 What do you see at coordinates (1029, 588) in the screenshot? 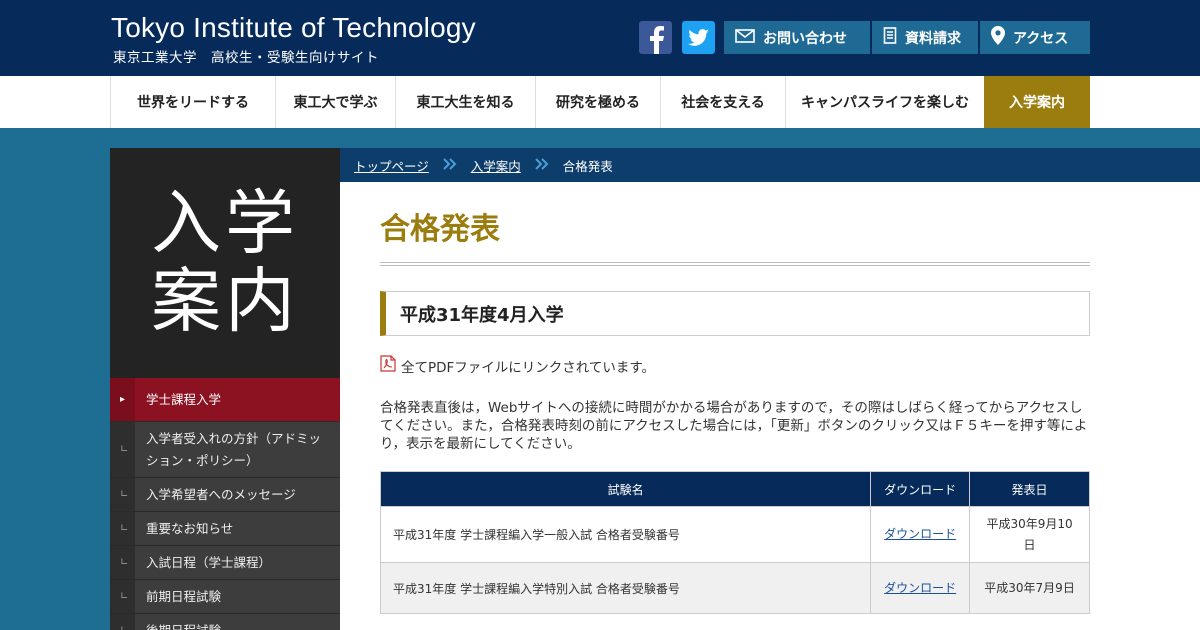
I see `announcement-date-cell: 平成30年7月9日` at bounding box center [1029, 588].